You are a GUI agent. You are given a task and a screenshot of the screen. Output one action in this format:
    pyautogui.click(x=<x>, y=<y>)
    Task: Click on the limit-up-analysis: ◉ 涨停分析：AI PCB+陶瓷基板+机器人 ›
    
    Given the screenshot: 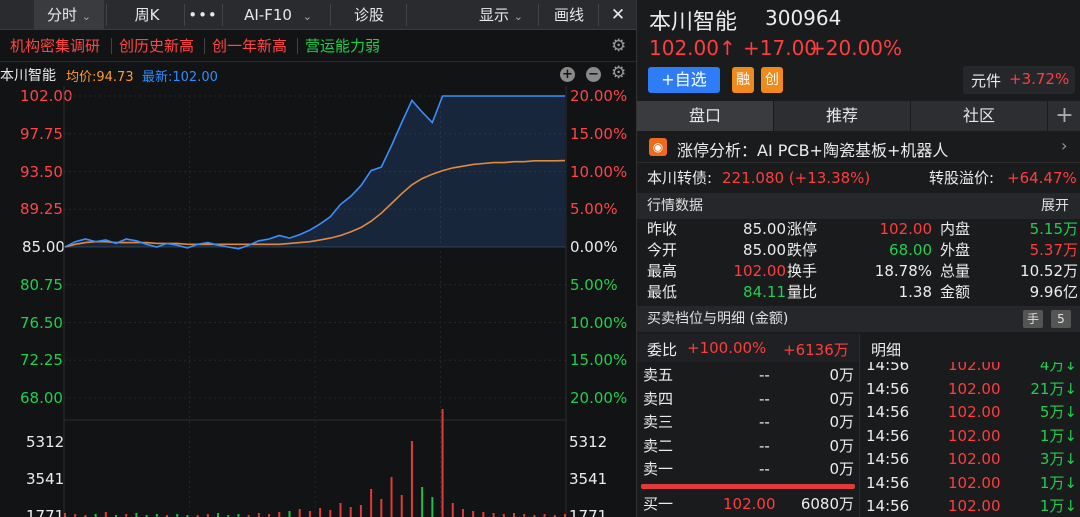 What is the action you would take?
    pyautogui.click(x=858, y=147)
    